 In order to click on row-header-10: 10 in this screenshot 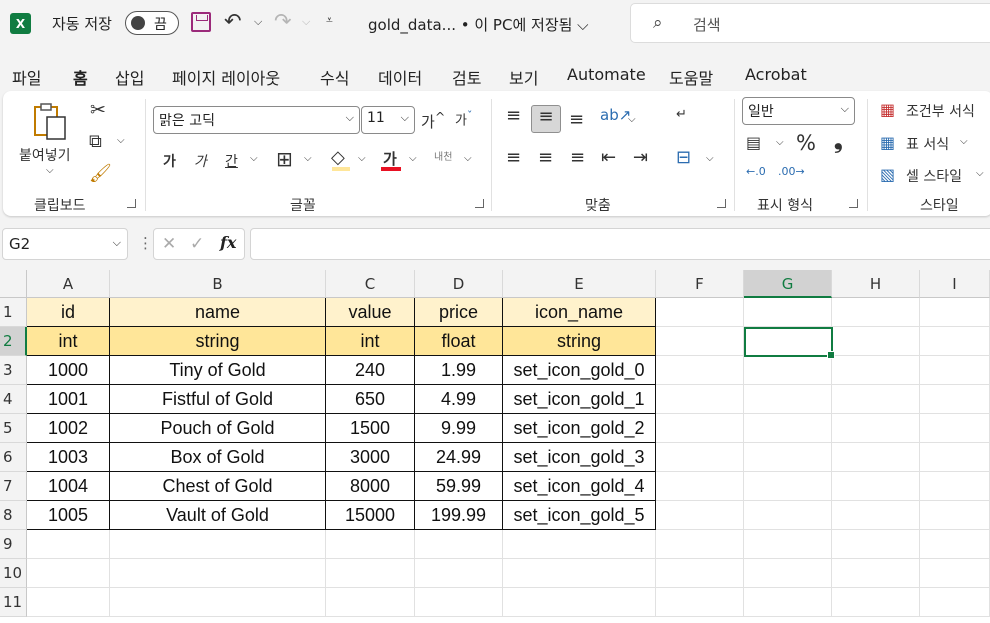, I will do `click(13, 573)`.